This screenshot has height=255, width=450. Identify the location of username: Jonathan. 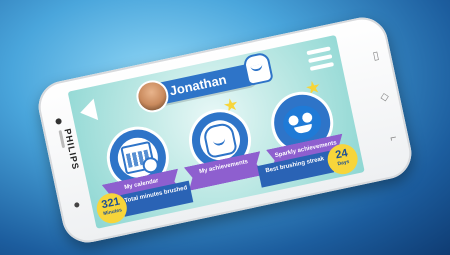
(198, 85).